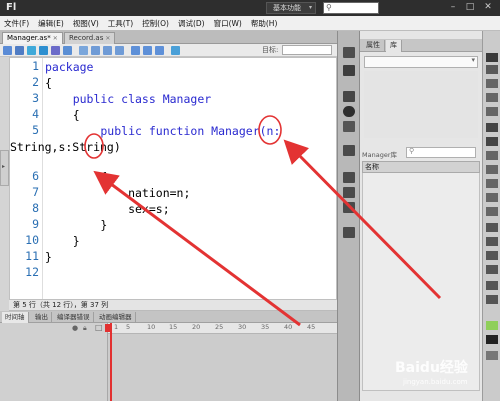 The width and height of the screenshot is (500, 401). I want to click on brush-tool-icon, so click(492, 197).